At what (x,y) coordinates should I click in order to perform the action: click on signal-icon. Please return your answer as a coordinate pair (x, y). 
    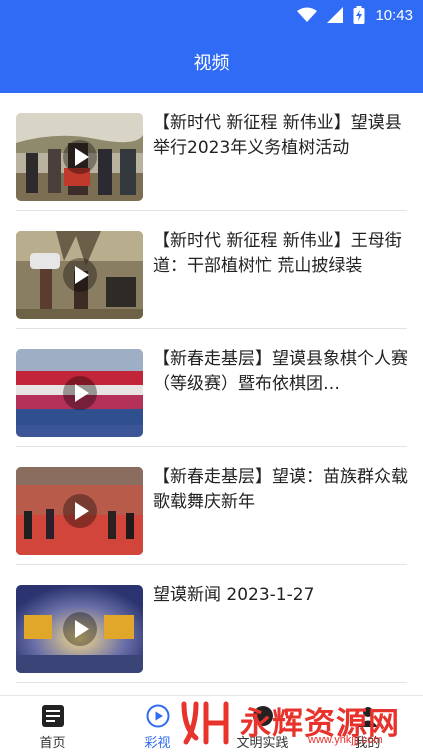
    Looking at the image, I should click on (335, 15).